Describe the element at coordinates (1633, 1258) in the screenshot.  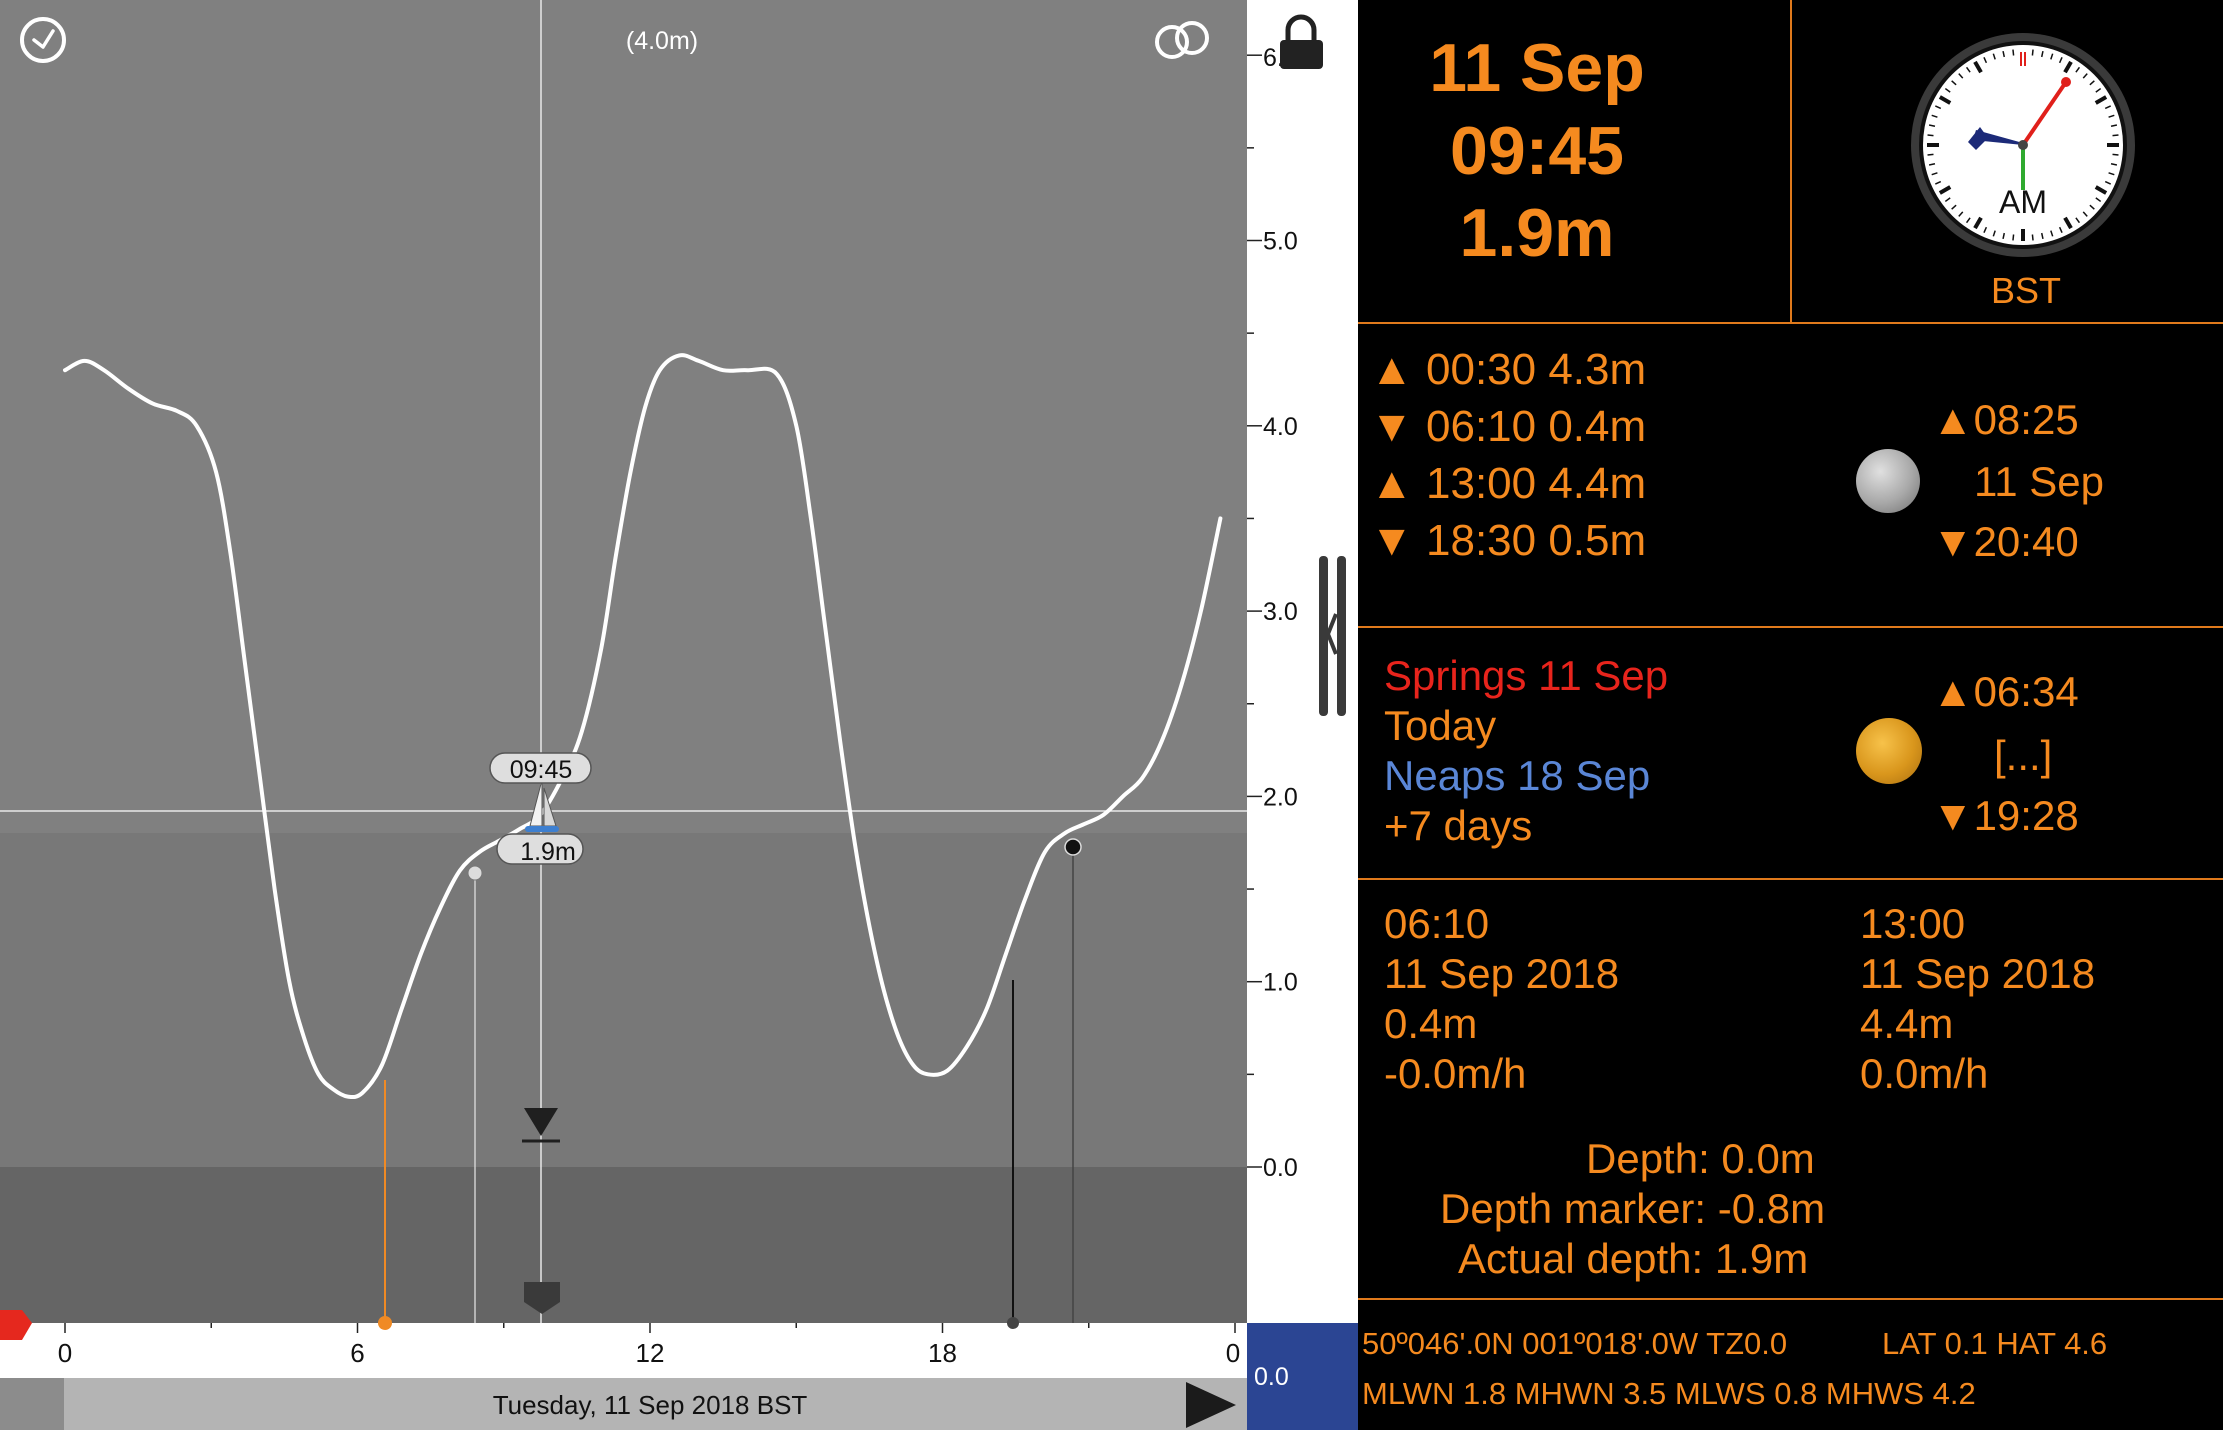
I see `actual-depth-readout: Actual depth: 1.9m` at that location.